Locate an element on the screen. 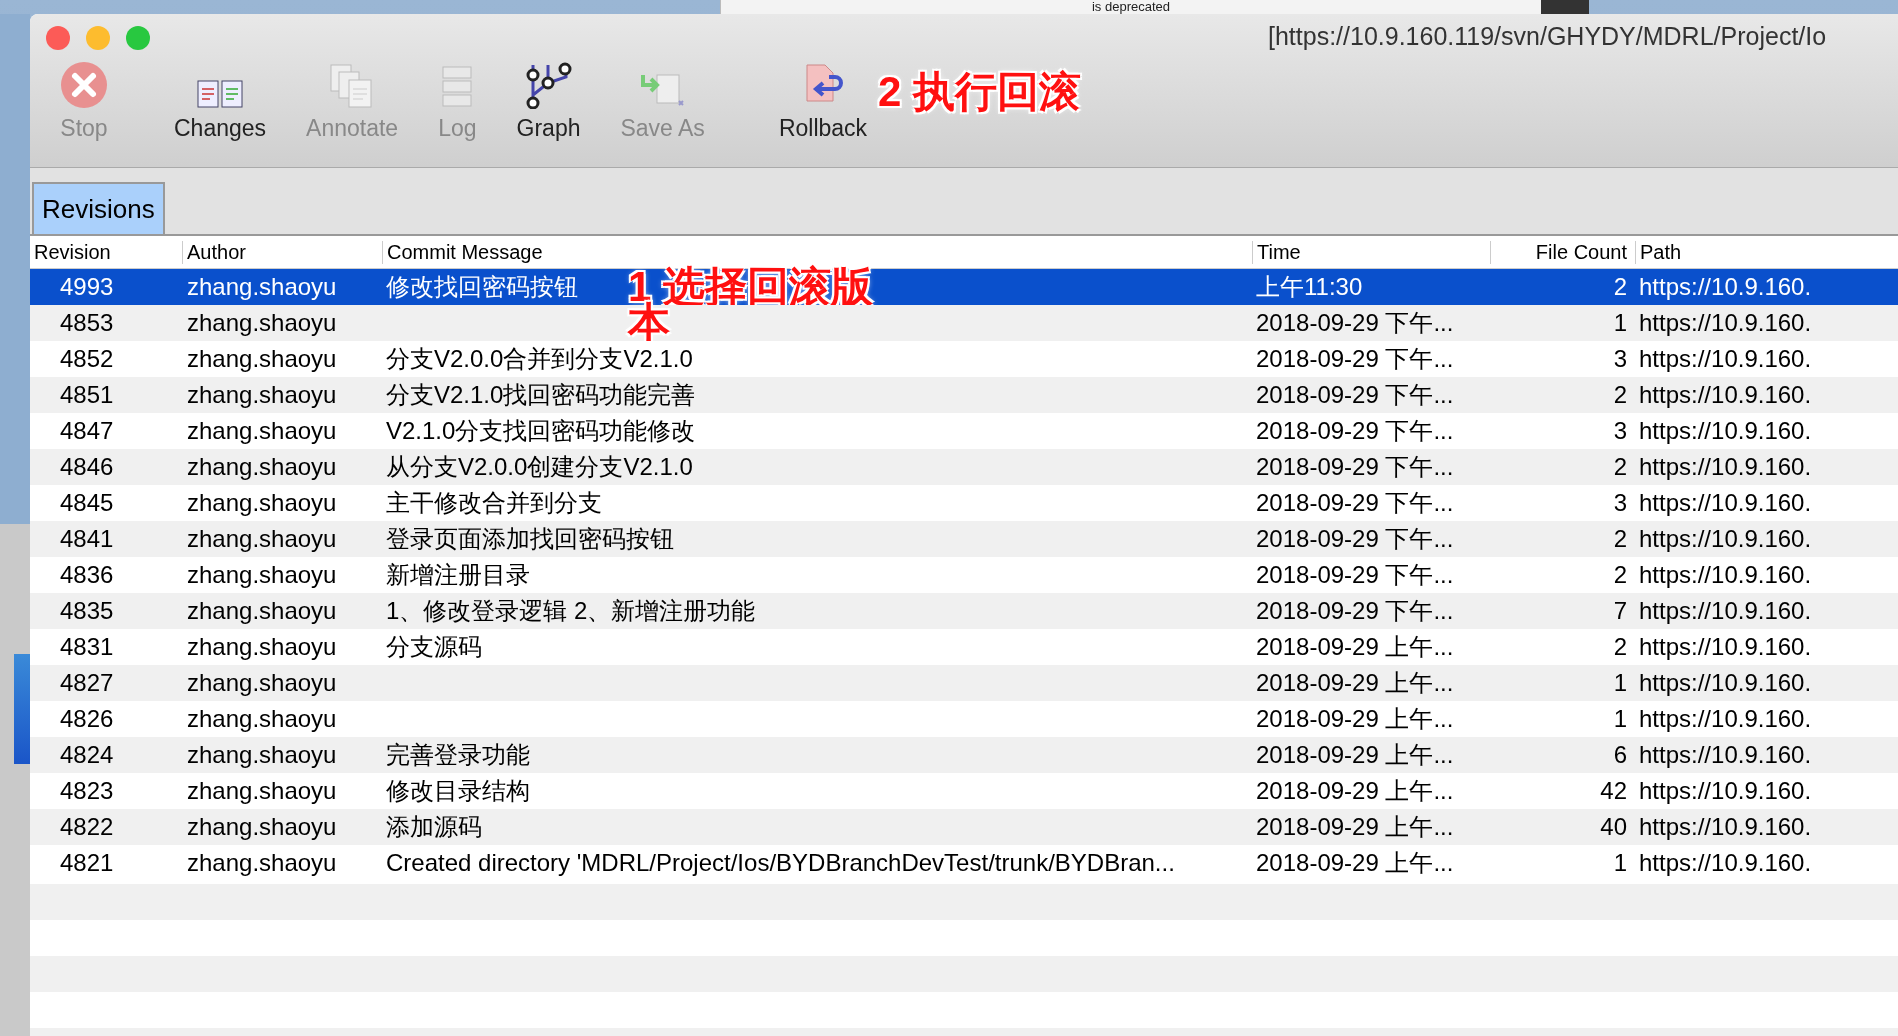 Image resolution: width=1898 pixels, height=1036 pixels. toolbar-button: Graph is located at coordinates (548, 100).